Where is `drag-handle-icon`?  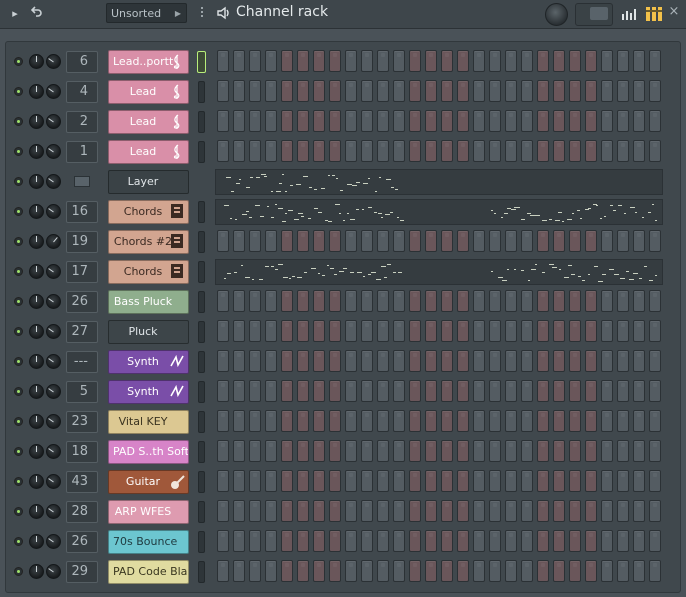
drag-handle-icon is located at coordinates (202, 14).